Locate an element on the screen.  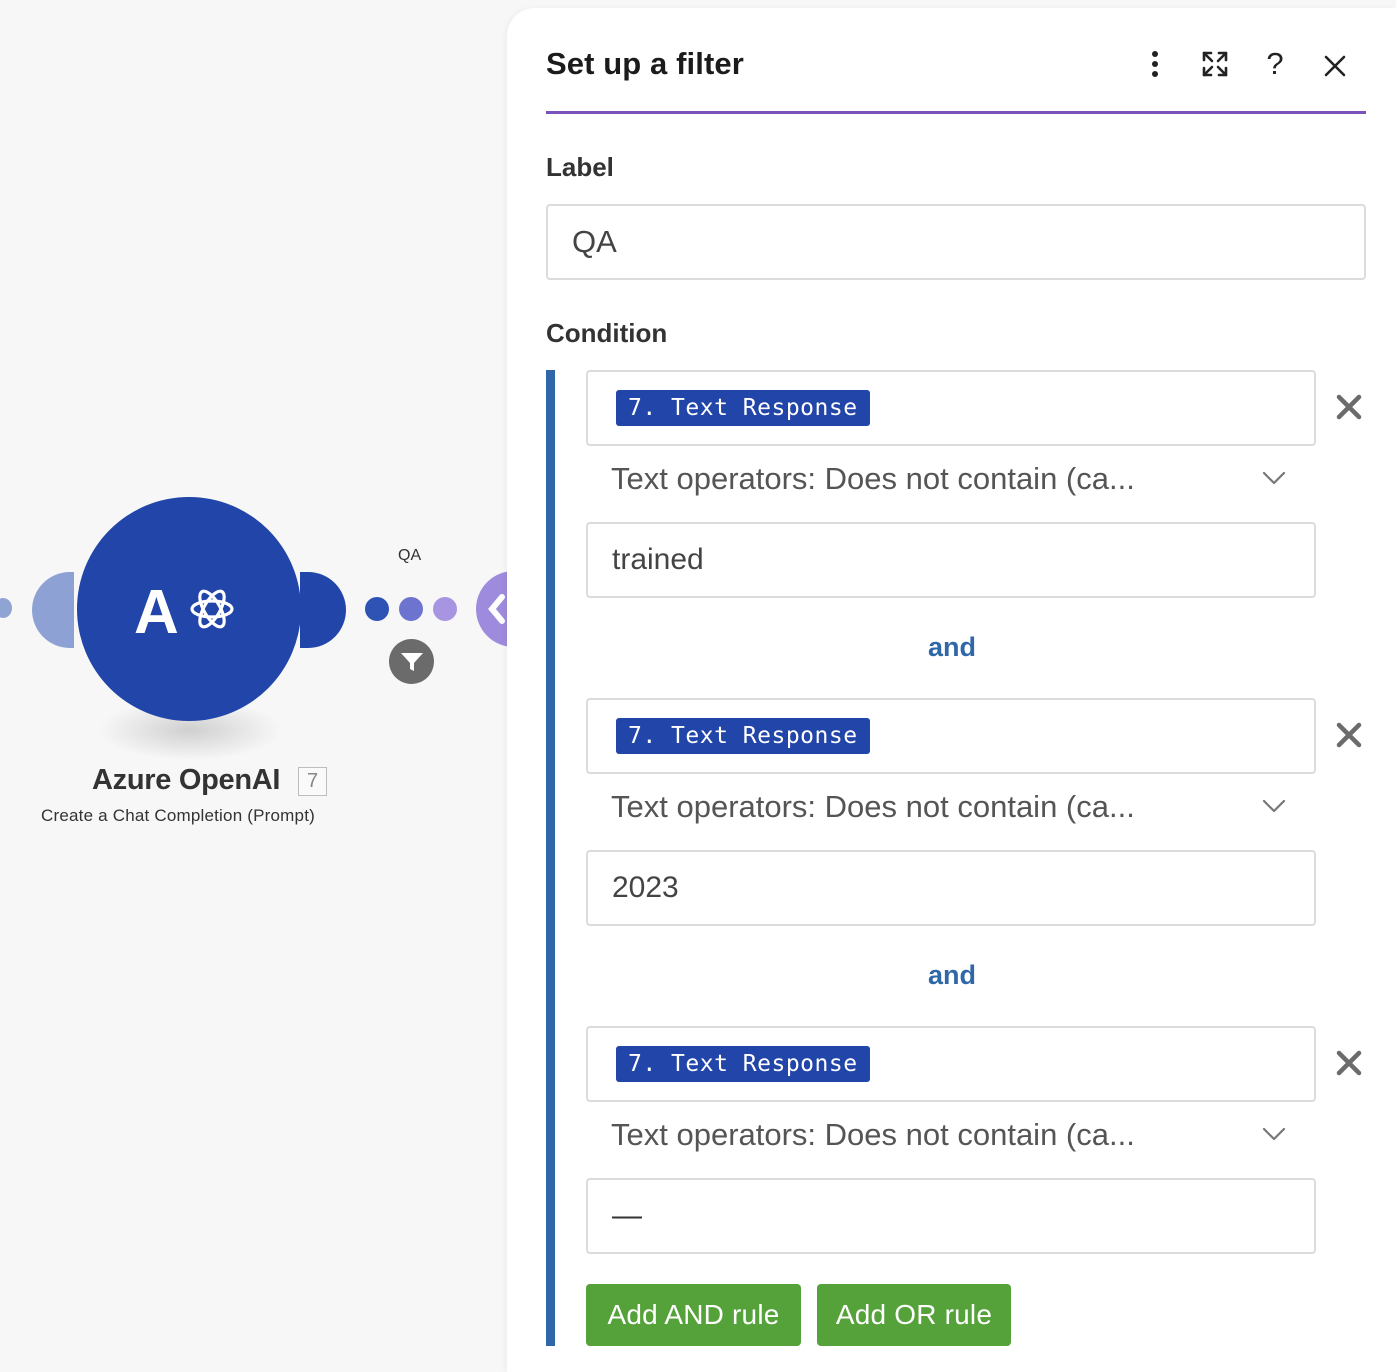
and-joiner-1: and is located at coordinates (951, 647).